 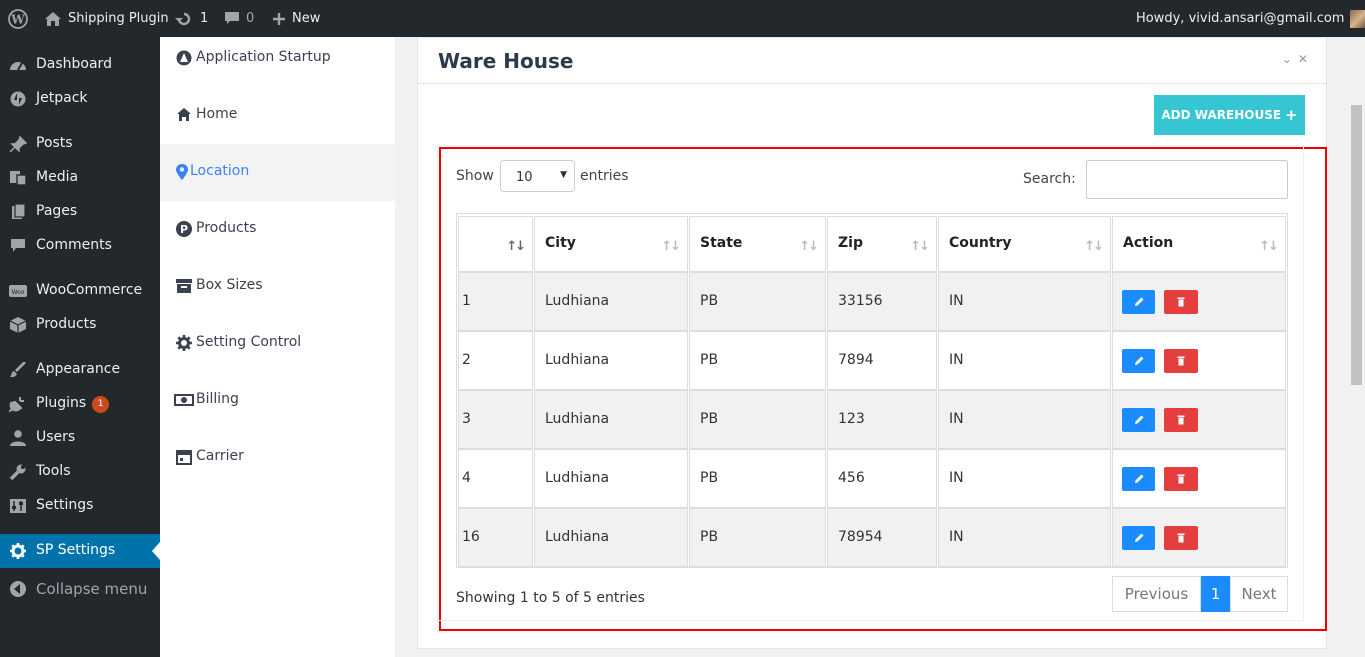 What do you see at coordinates (495, 244) in the screenshot?
I see `column-header-id: ↑↓` at bounding box center [495, 244].